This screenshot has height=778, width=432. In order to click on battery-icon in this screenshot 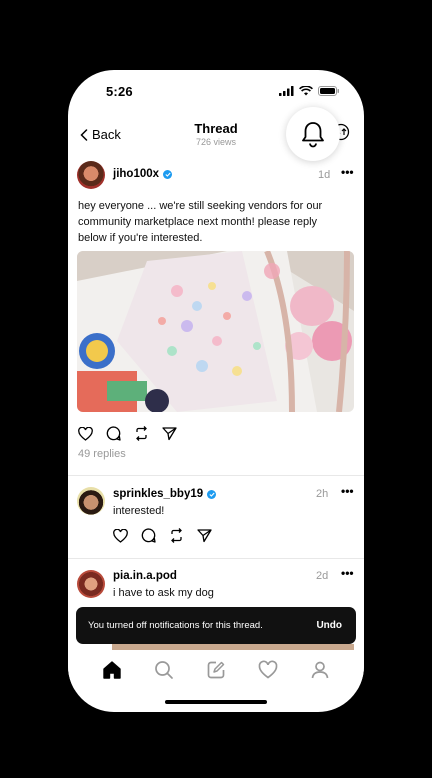, I will do `click(328, 91)`.